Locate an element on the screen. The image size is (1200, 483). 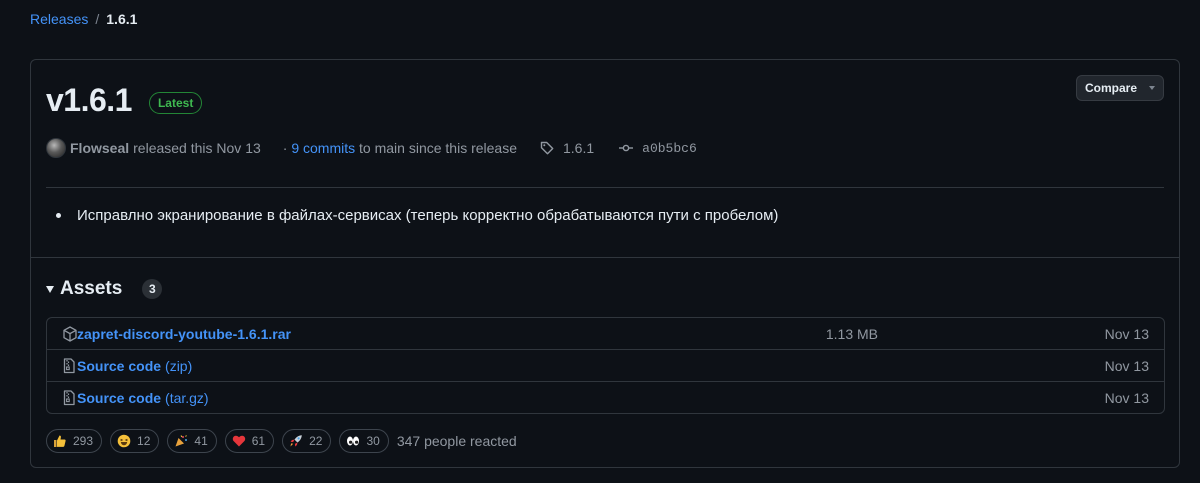
tag-icon is located at coordinates (547, 148).